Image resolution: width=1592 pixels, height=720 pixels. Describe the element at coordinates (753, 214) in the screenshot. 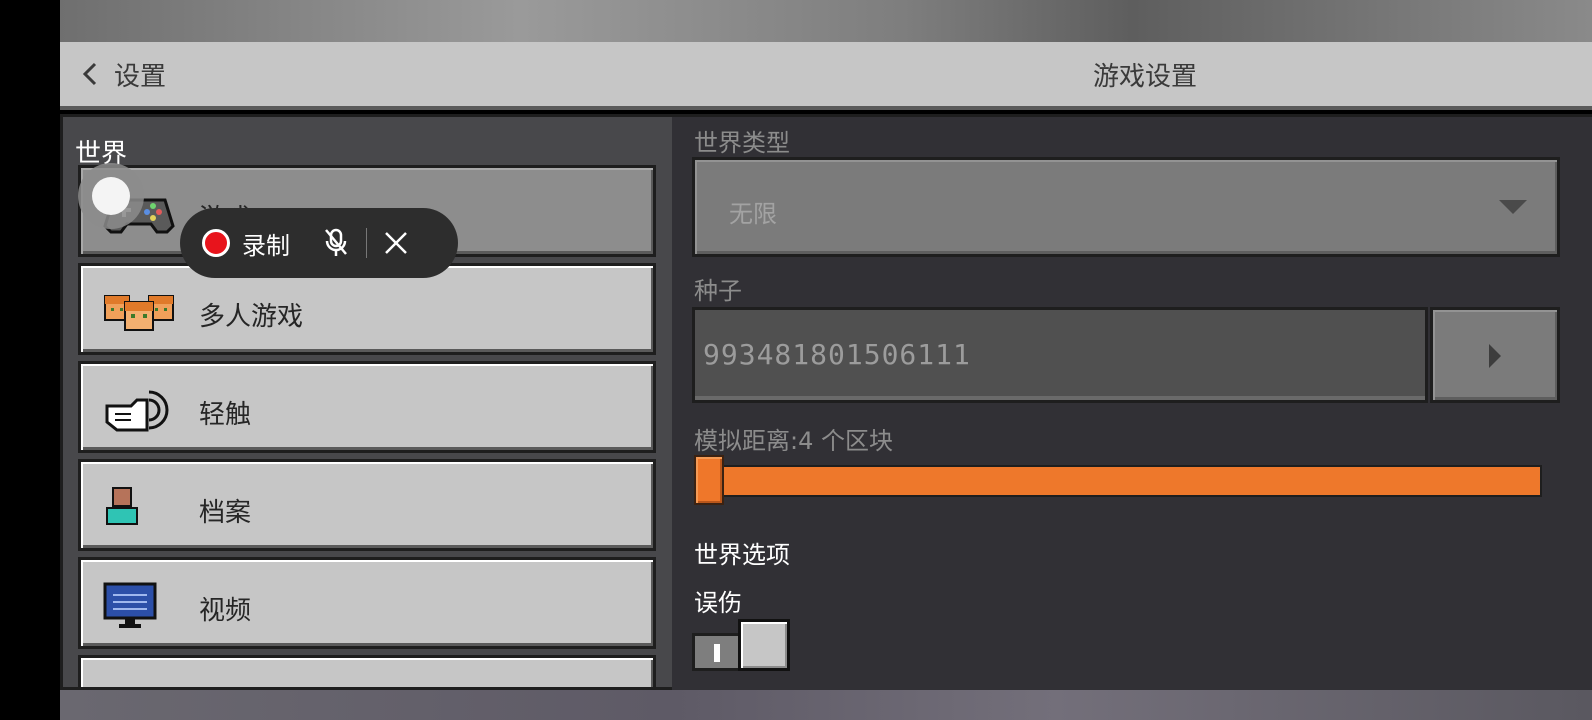

I see `world-type-value: 无限` at that location.